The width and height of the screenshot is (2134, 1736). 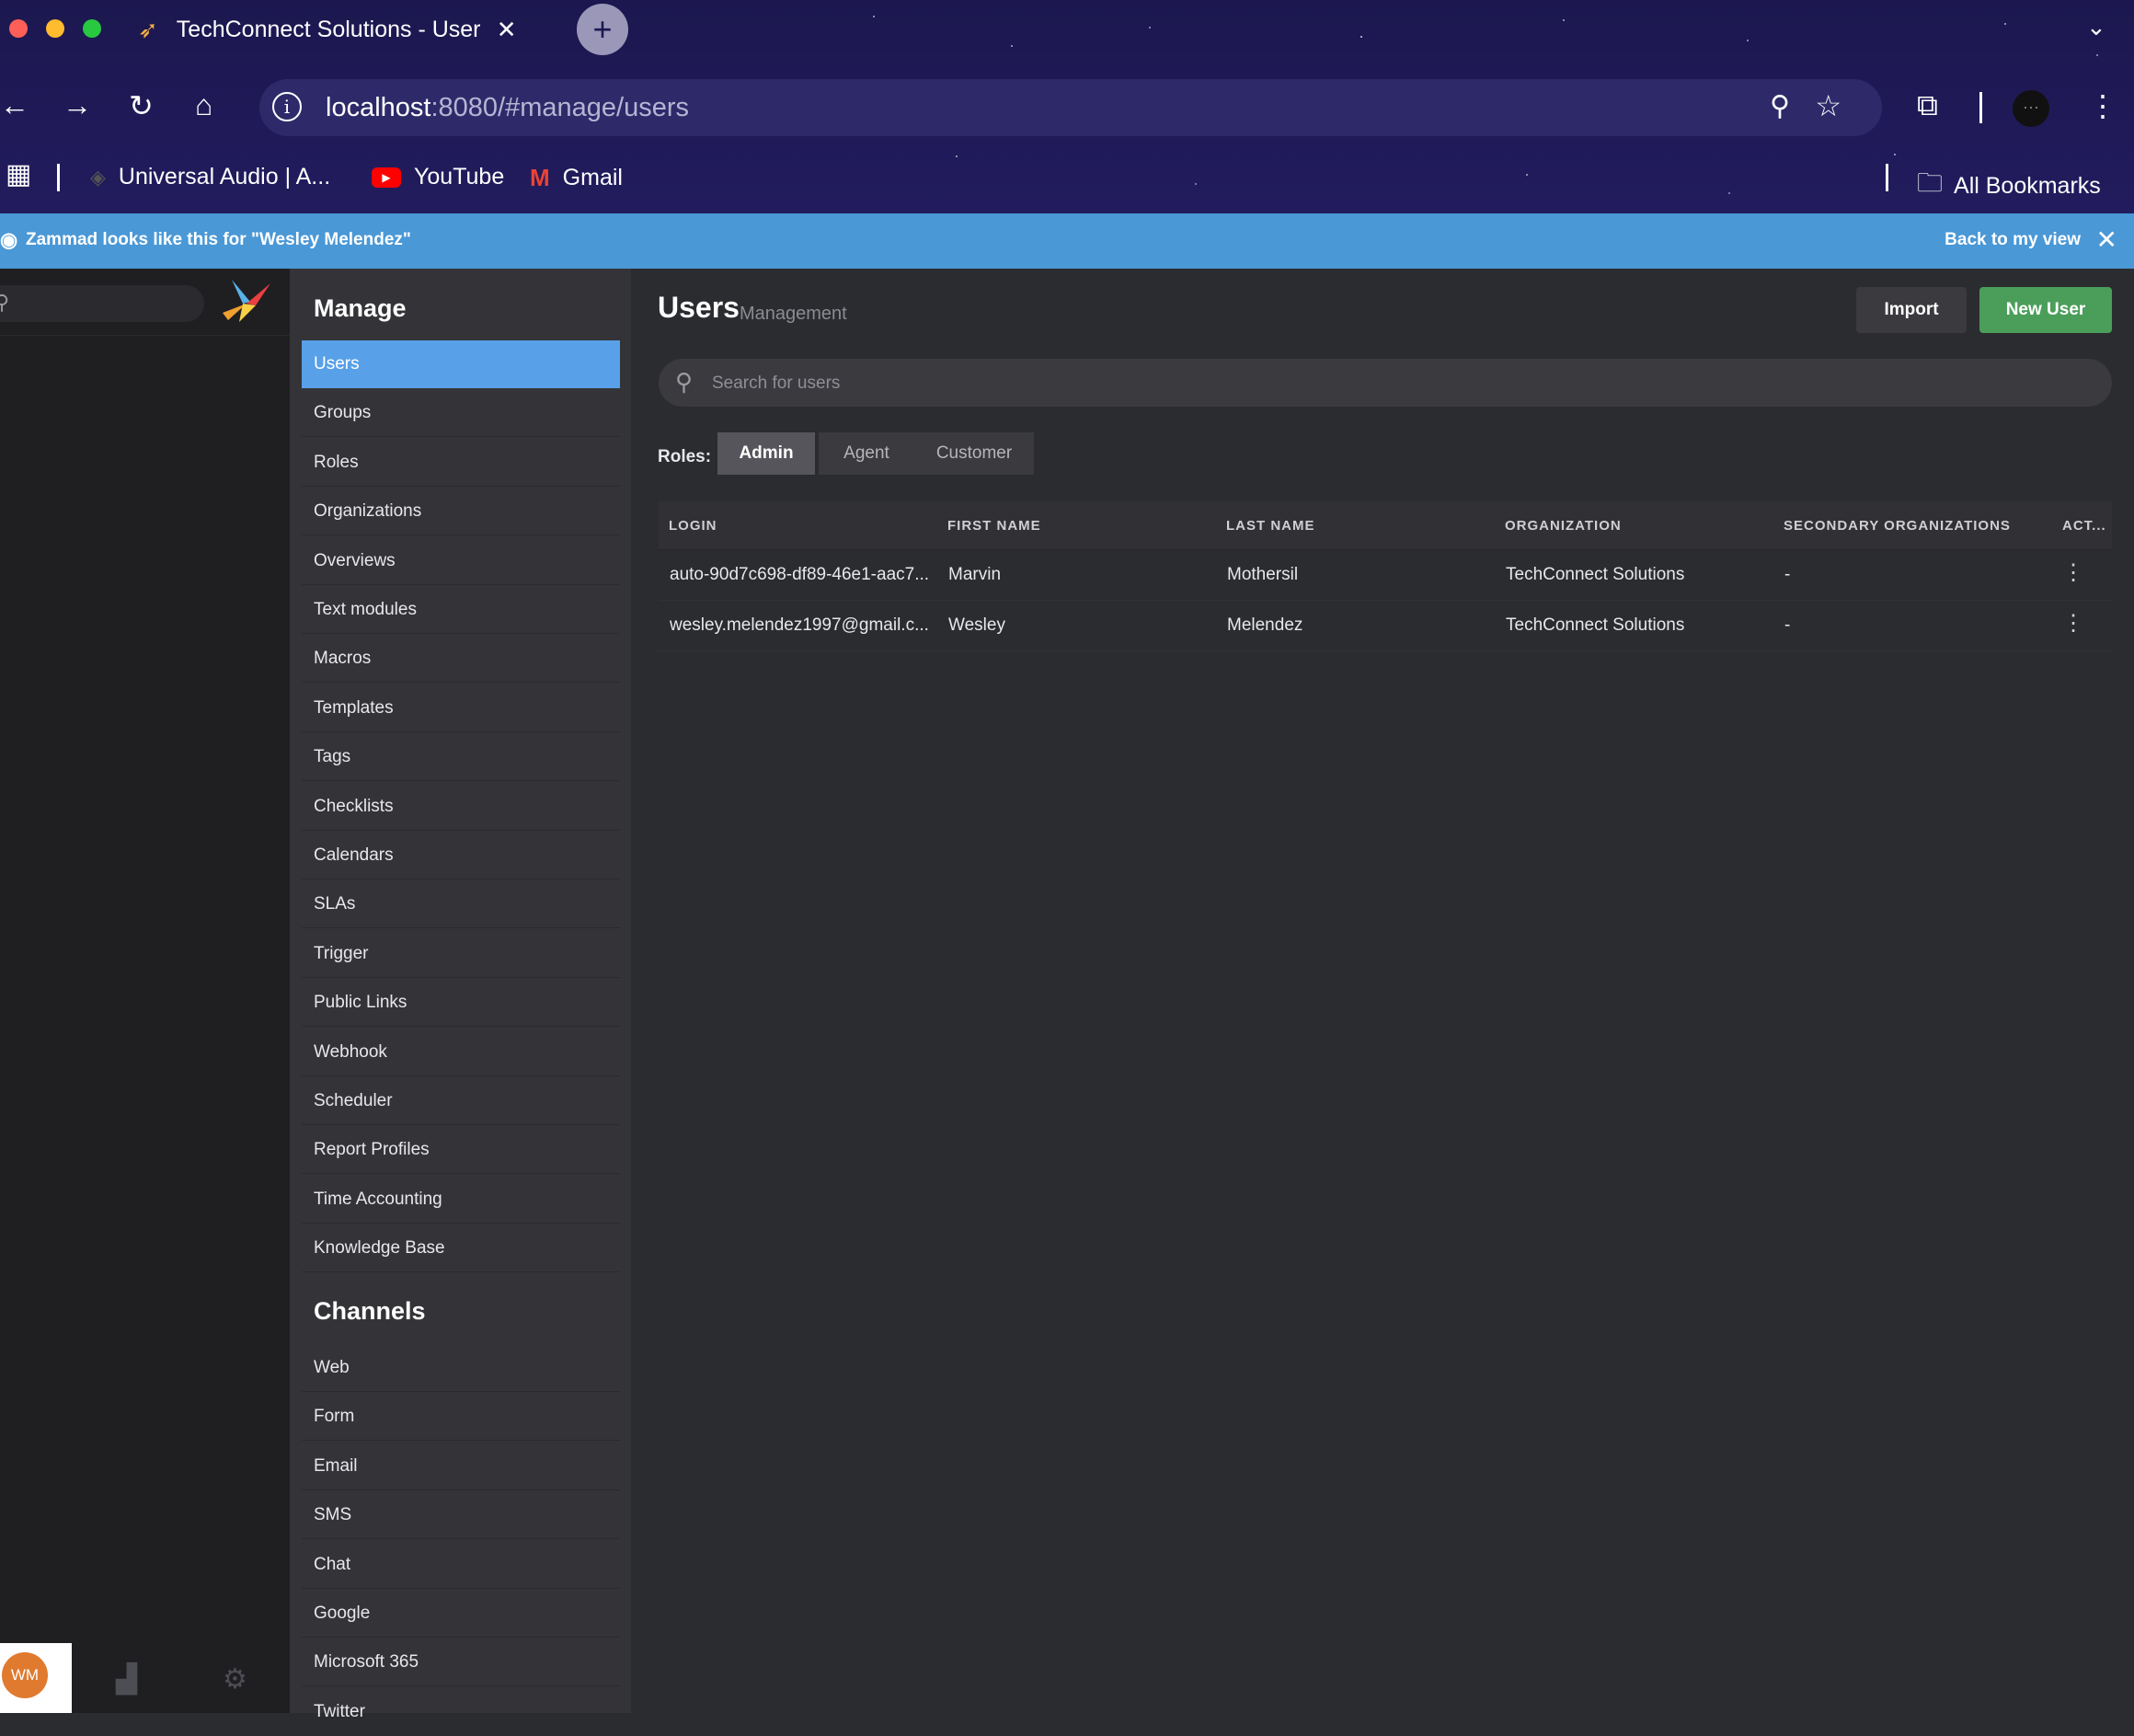 I want to click on roles-label: Roles:, so click(x=685, y=457).